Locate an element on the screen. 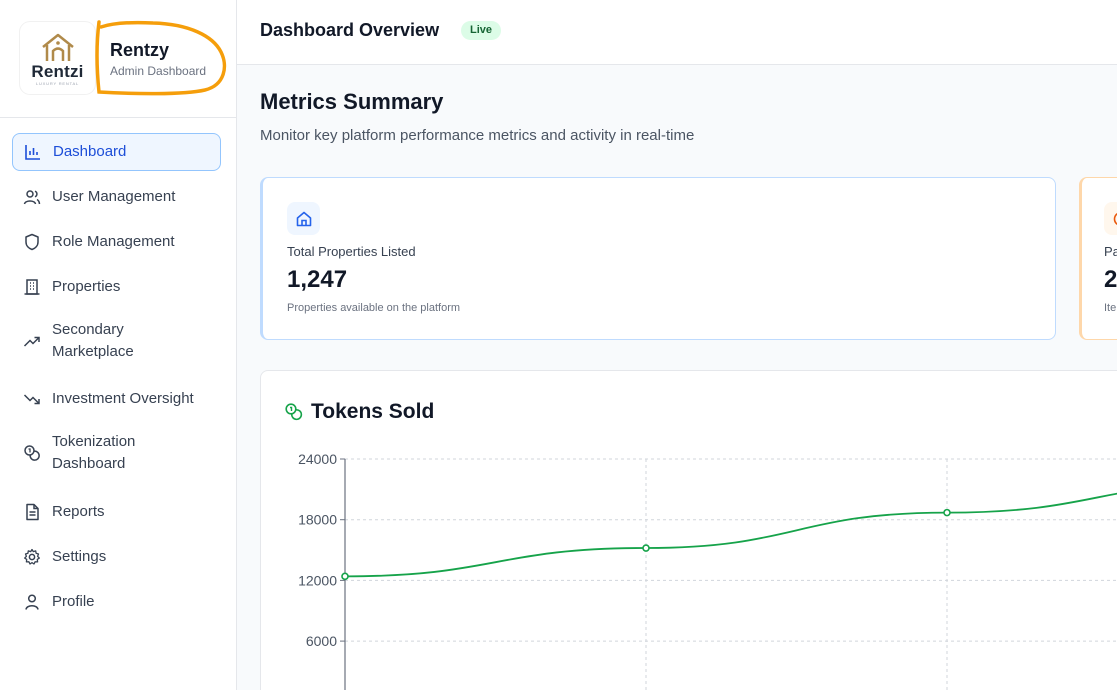 Image resolution: width=1117 pixels, height=690 pixels. section-title: Metrics Summary is located at coordinates (352, 101).